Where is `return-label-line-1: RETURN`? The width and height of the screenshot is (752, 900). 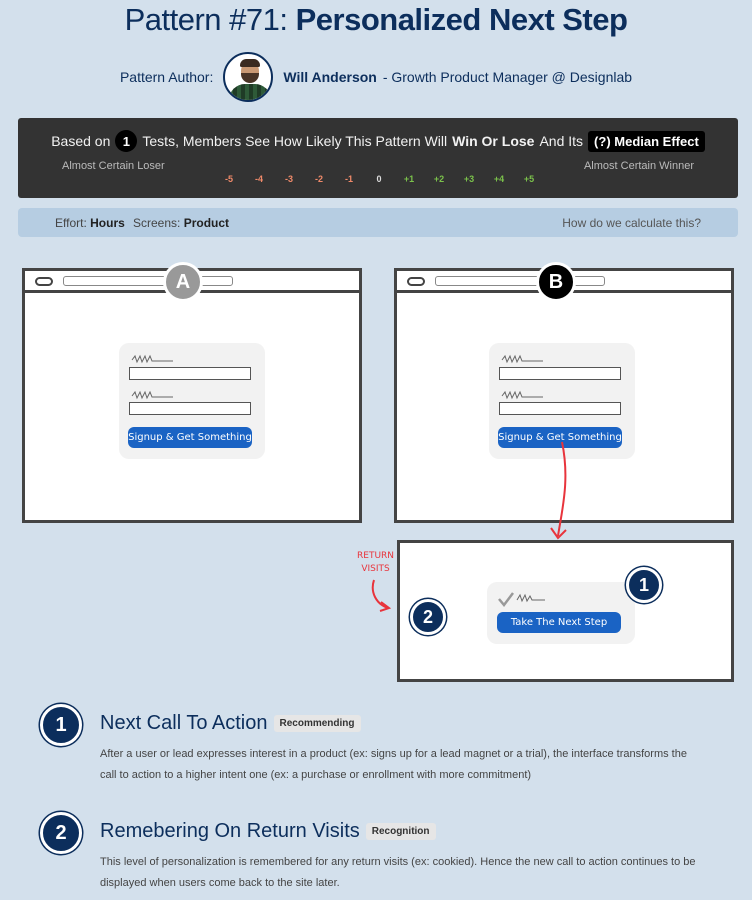 return-label-line-1: RETURN is located at coordinates (376, 556).